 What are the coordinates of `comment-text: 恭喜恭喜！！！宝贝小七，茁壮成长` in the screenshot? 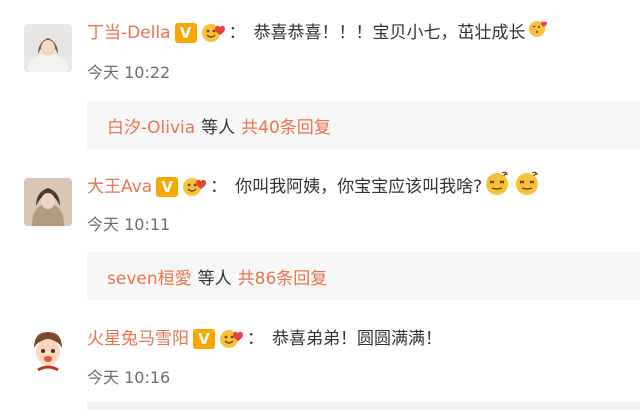 It's located at (389, 33).